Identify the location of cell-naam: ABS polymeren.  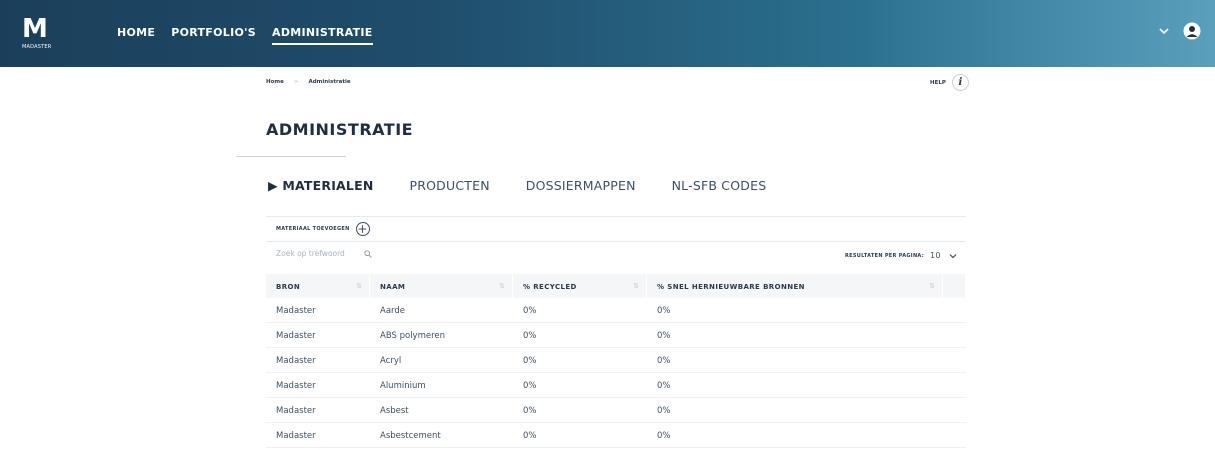
(413, 336).